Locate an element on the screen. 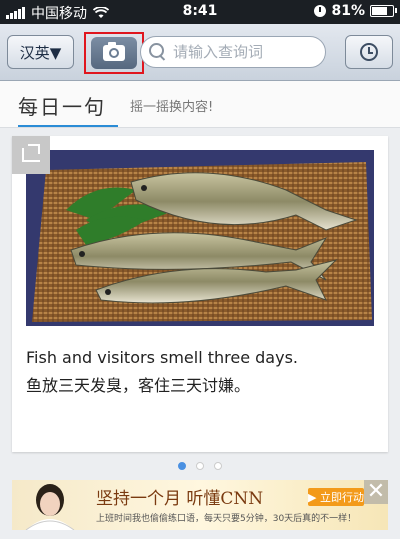 This screenshot has width=400, height=539. ad-person-image is located at coordinates (50, 507).